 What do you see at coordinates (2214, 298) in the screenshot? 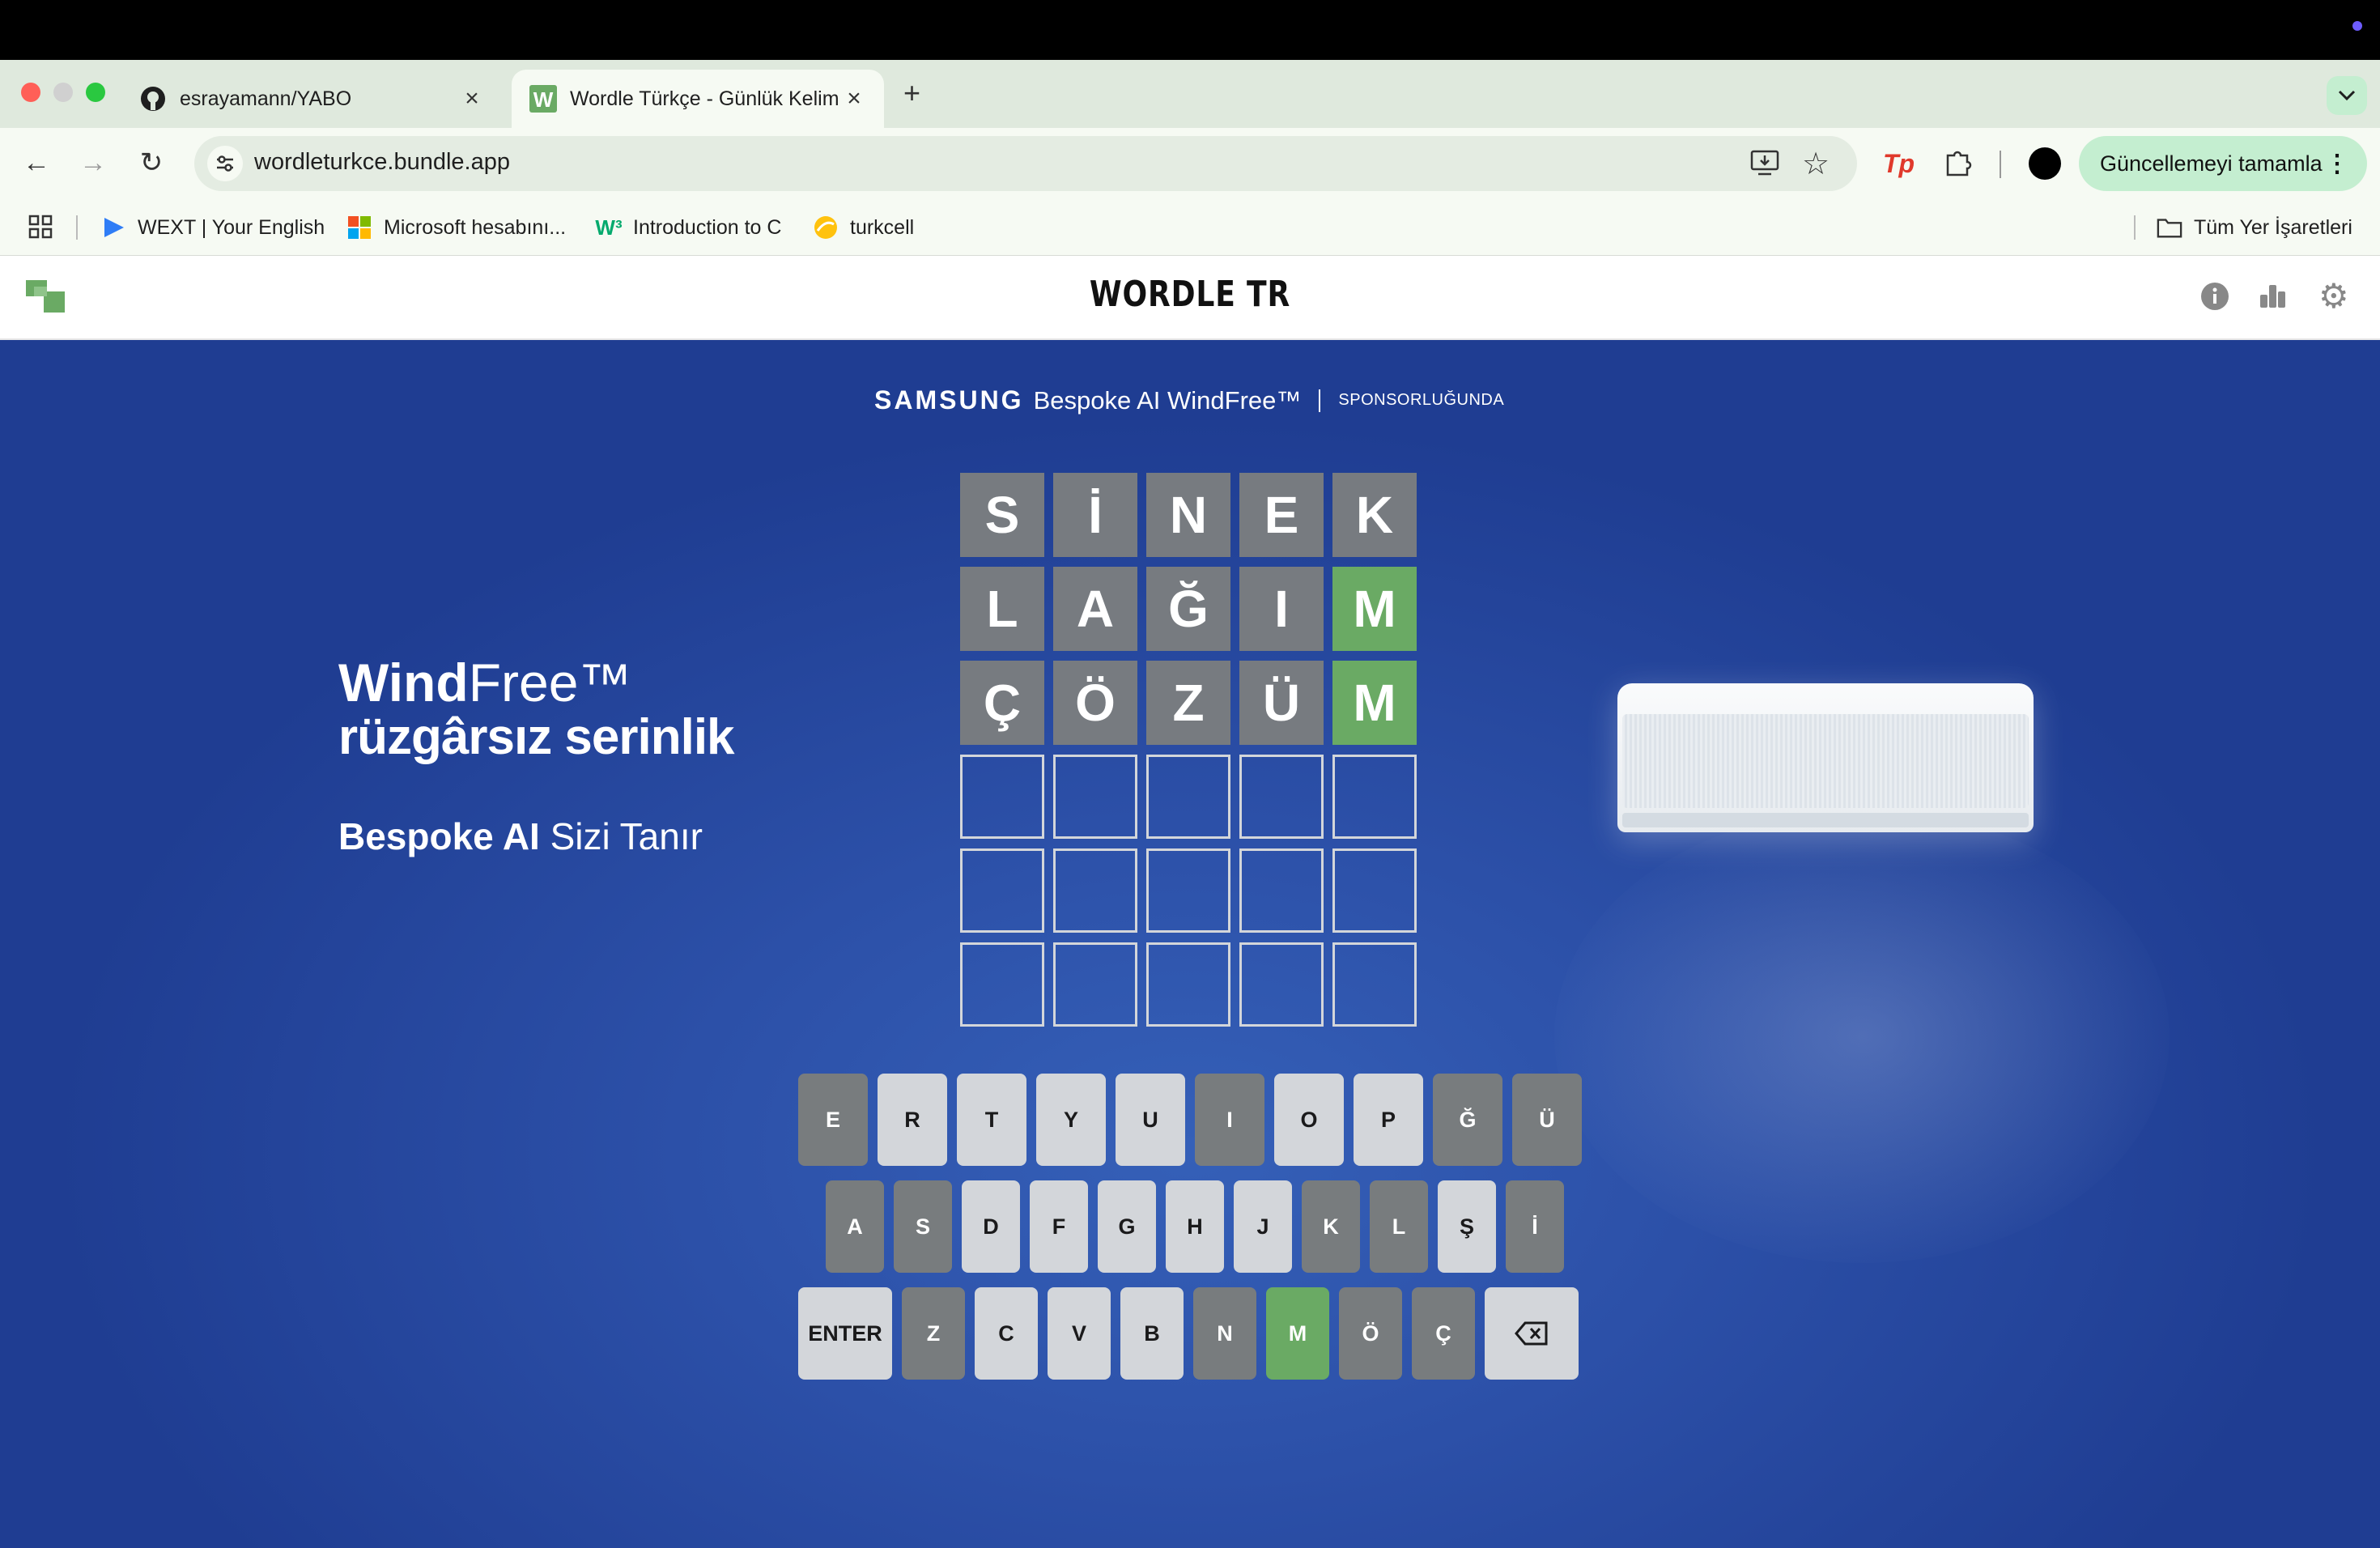
I see `info-icon` at bounding box center [2214, 298].